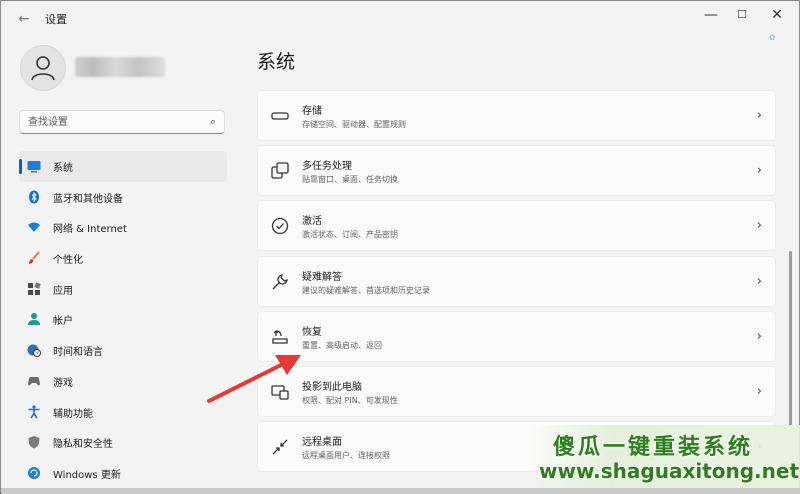 The height and width of the screenshot is (494, 800). Describe the element at coordinates (123, 412) in the screenshot. I see `sidebar-item-accessibility: 辅助功能` at that location.